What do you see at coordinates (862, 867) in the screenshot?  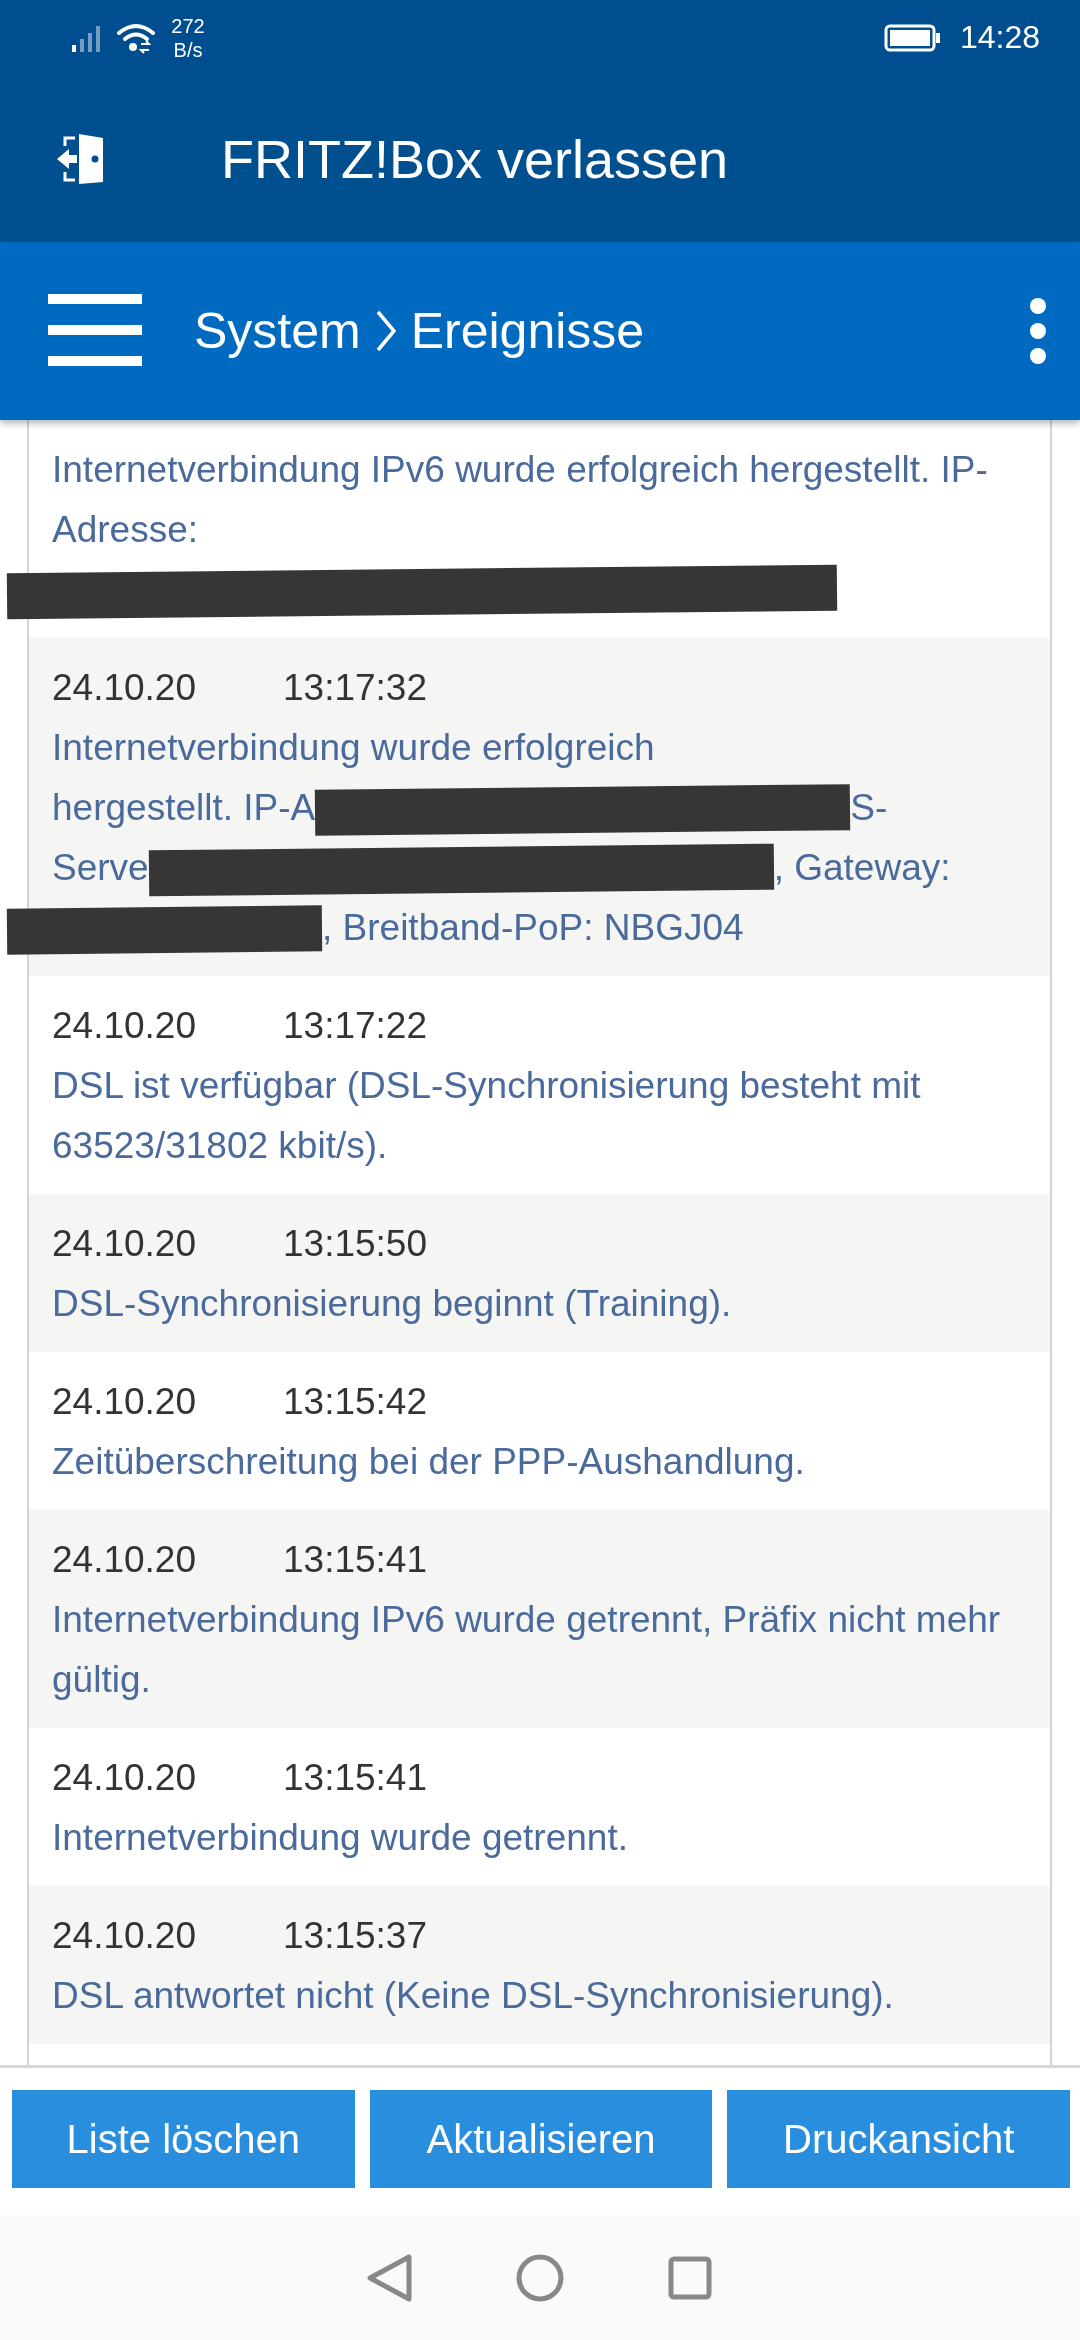 I see `event-message: , Gateway:` at bounding box center [862, 867].